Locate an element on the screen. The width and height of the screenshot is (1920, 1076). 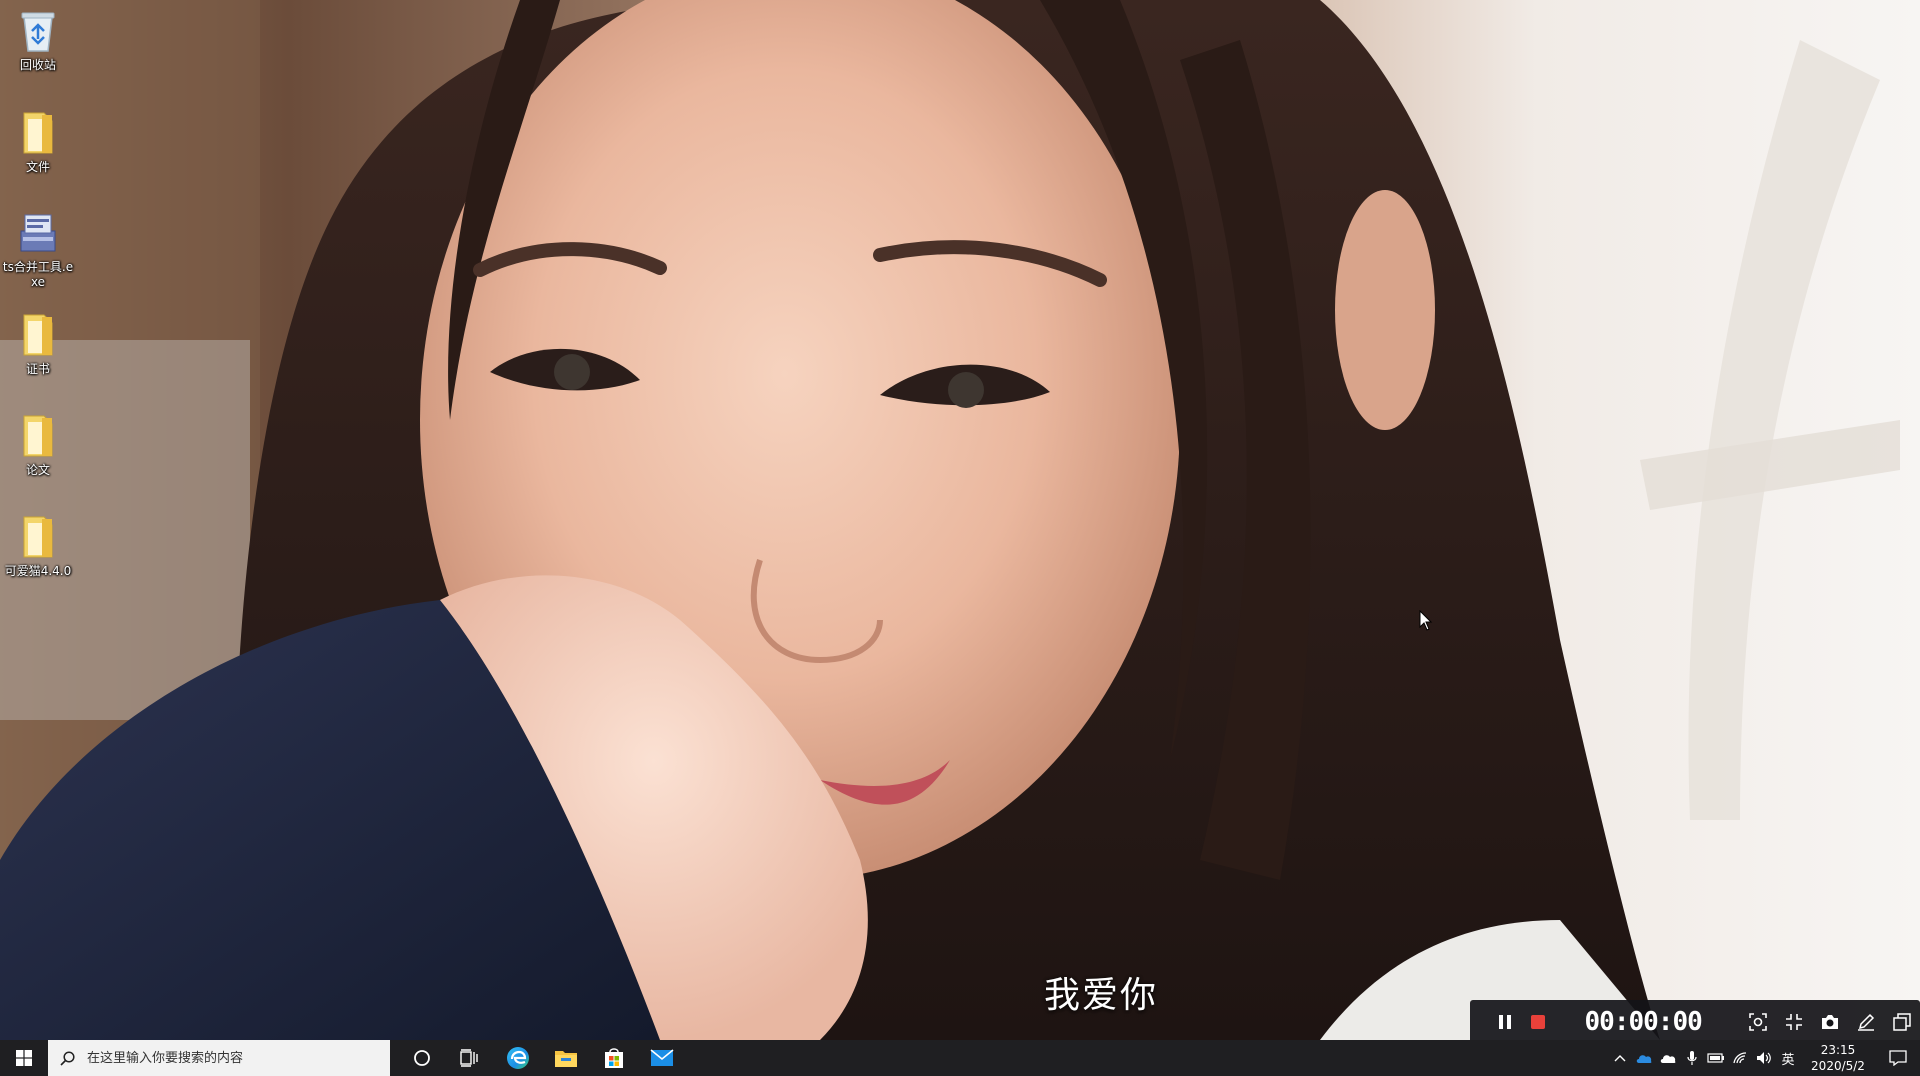
desktop-icon-label: 回收站 is located at coordinates (37, 65).